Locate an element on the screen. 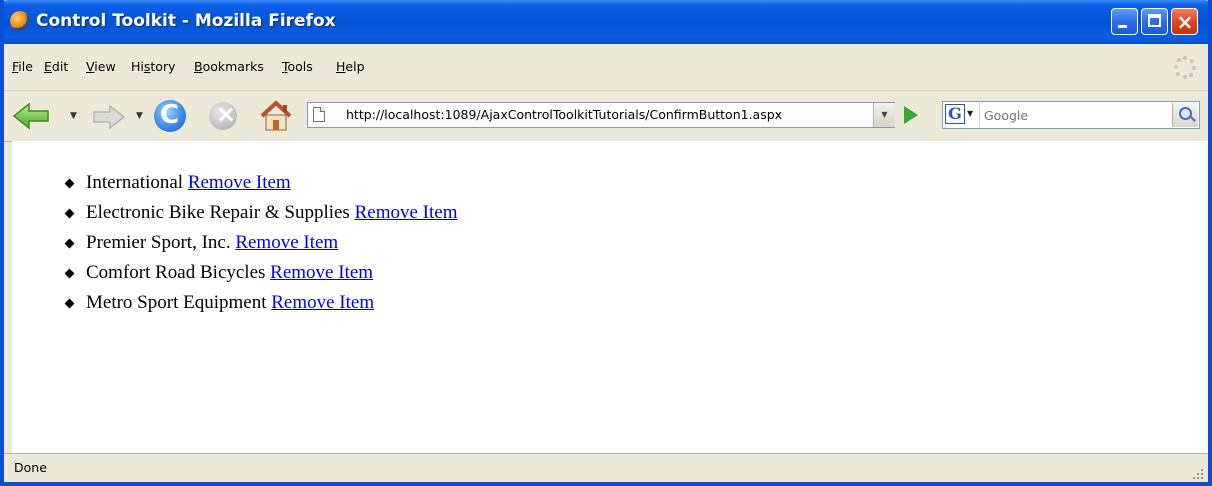 The image size is (1212, 486). maximize-button is located at coordinates (1154, 21).